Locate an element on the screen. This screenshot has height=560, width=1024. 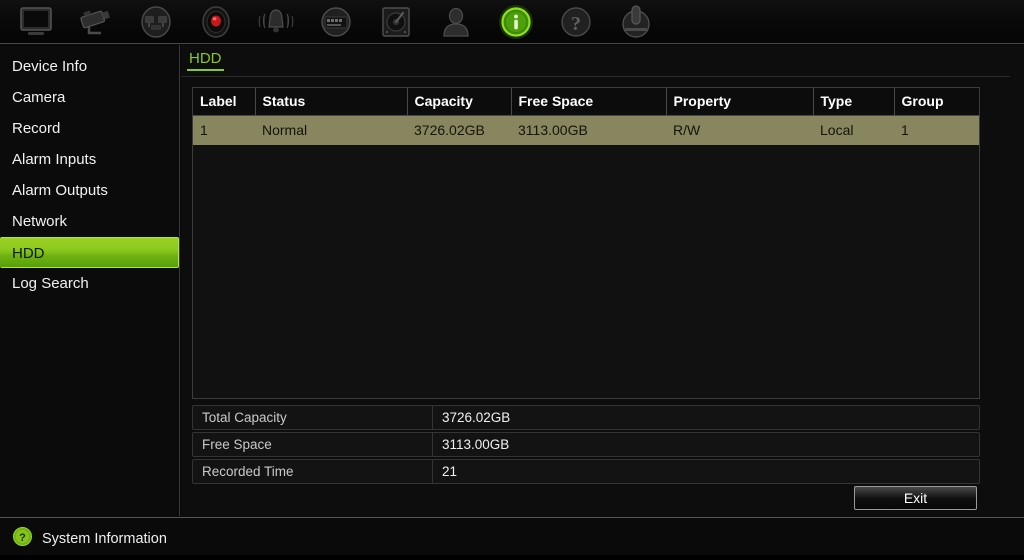
column-header-property: Property is located at coordinates (740, 102).